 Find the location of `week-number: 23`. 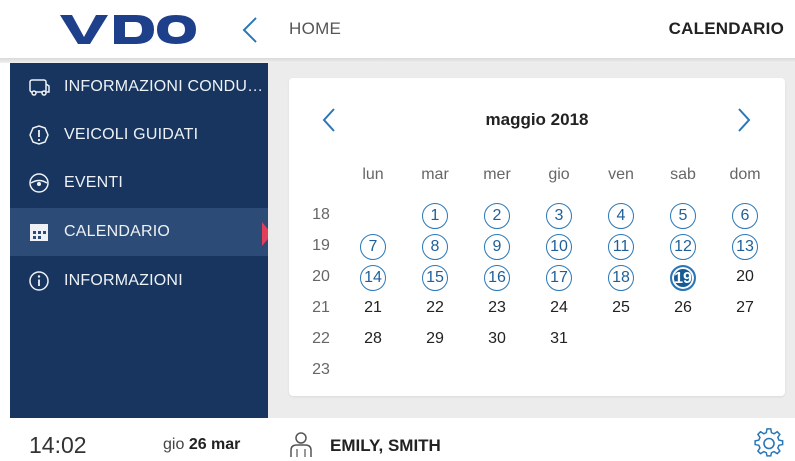

week-number: 23 is located at coordinates (321, 369).